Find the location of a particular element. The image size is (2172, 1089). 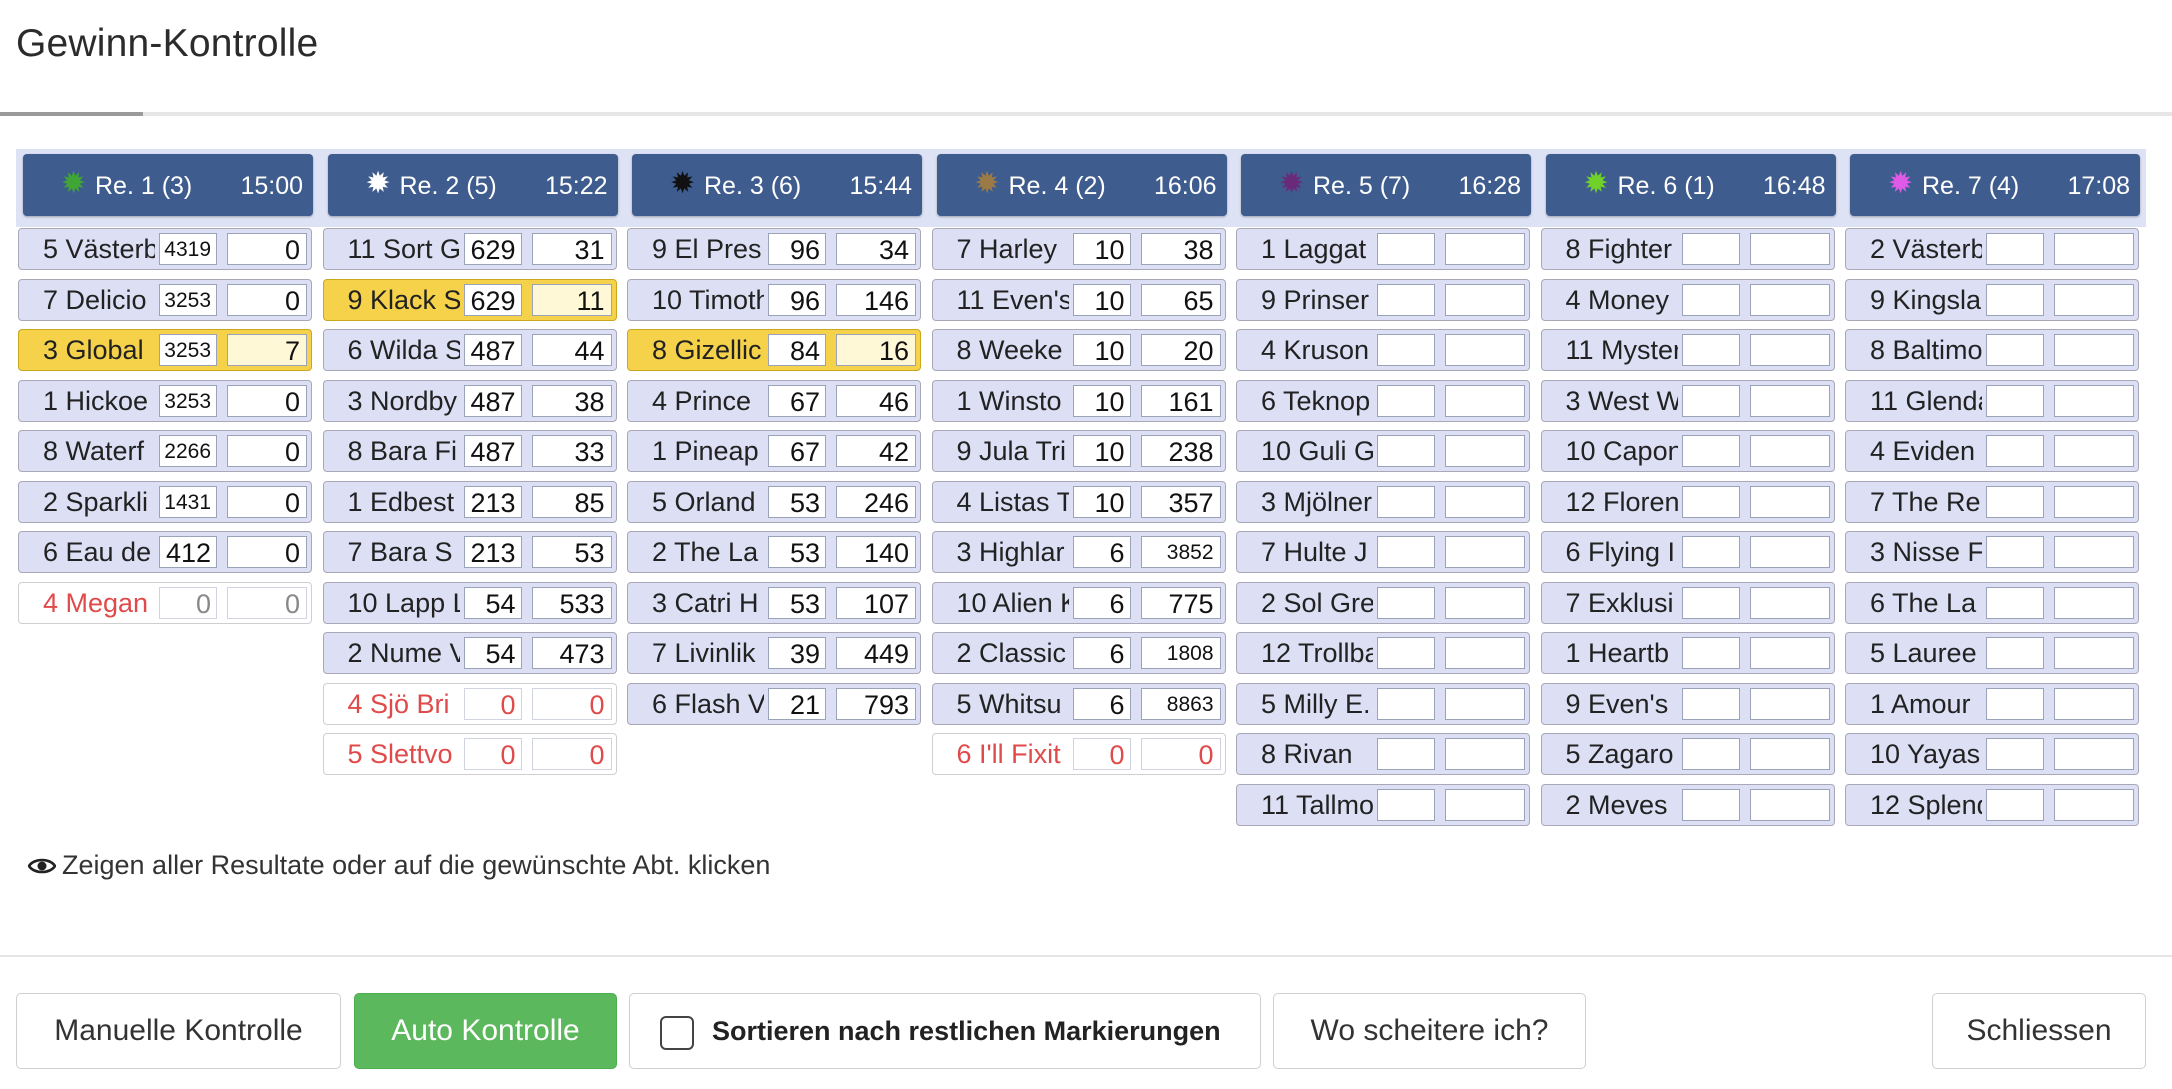

horse-row: 5 Västerb 4319 0 is located at coordinates (165, 249).